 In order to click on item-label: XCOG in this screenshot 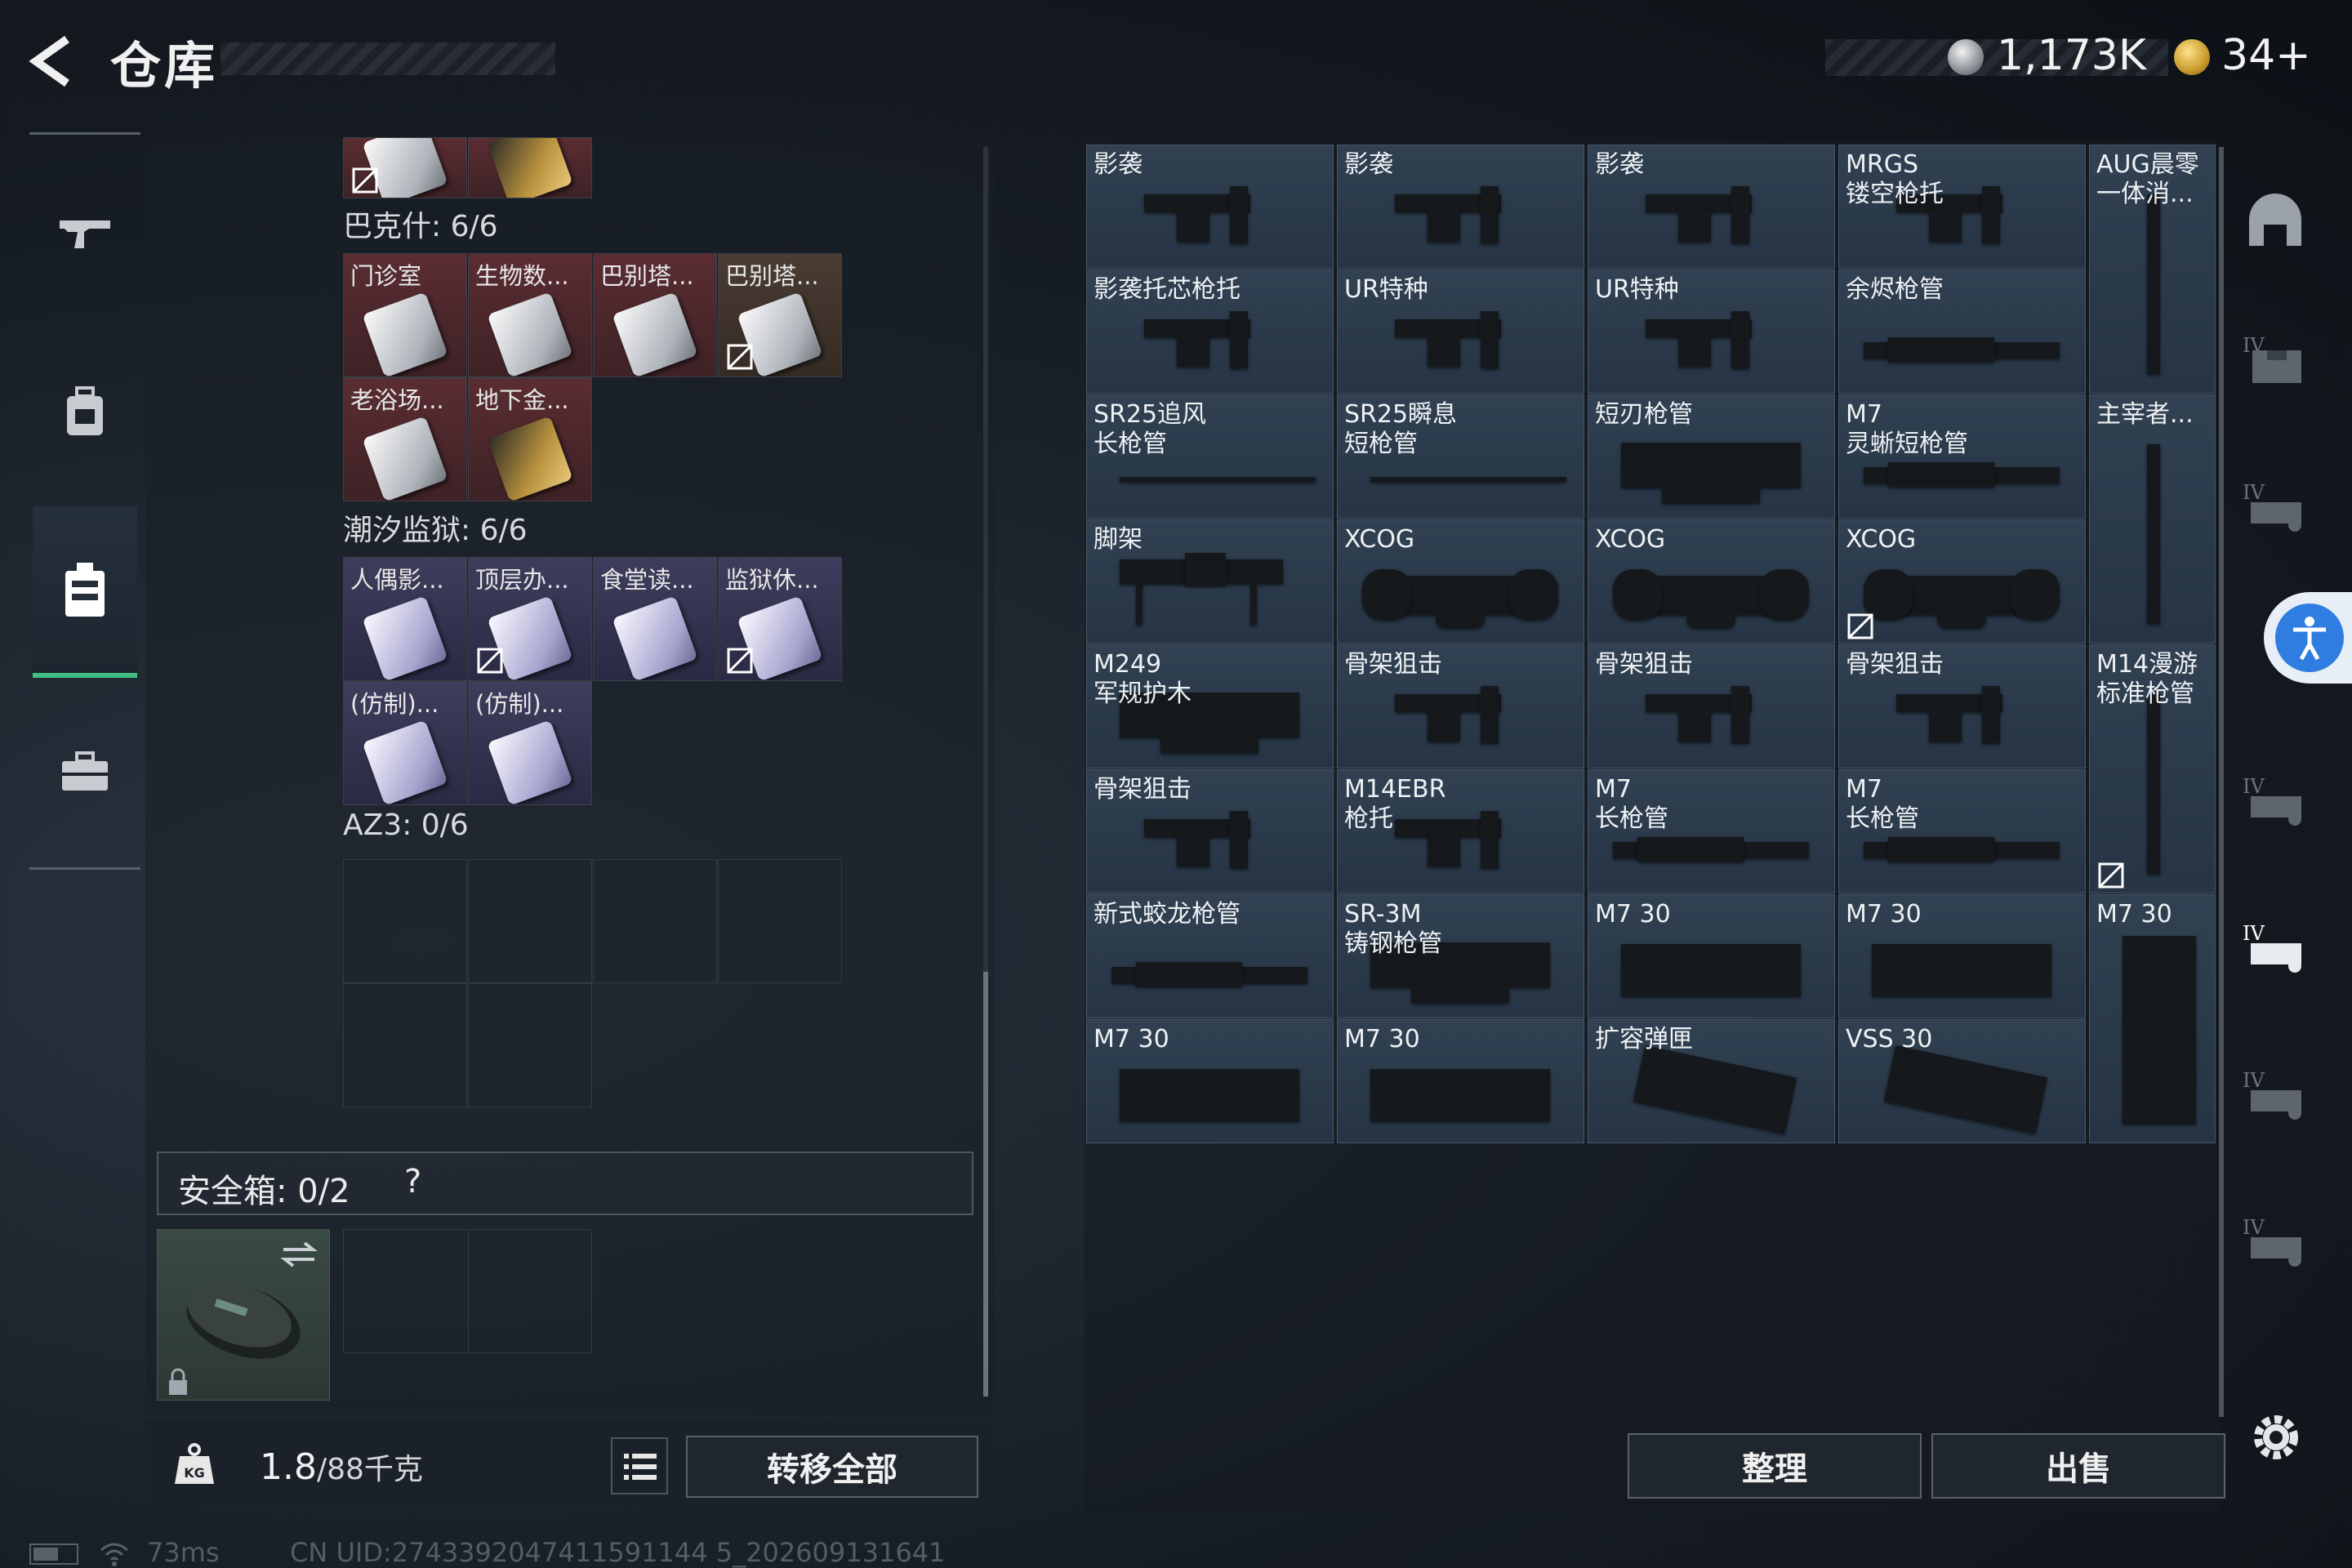, I will do `click(1881, 539)`.